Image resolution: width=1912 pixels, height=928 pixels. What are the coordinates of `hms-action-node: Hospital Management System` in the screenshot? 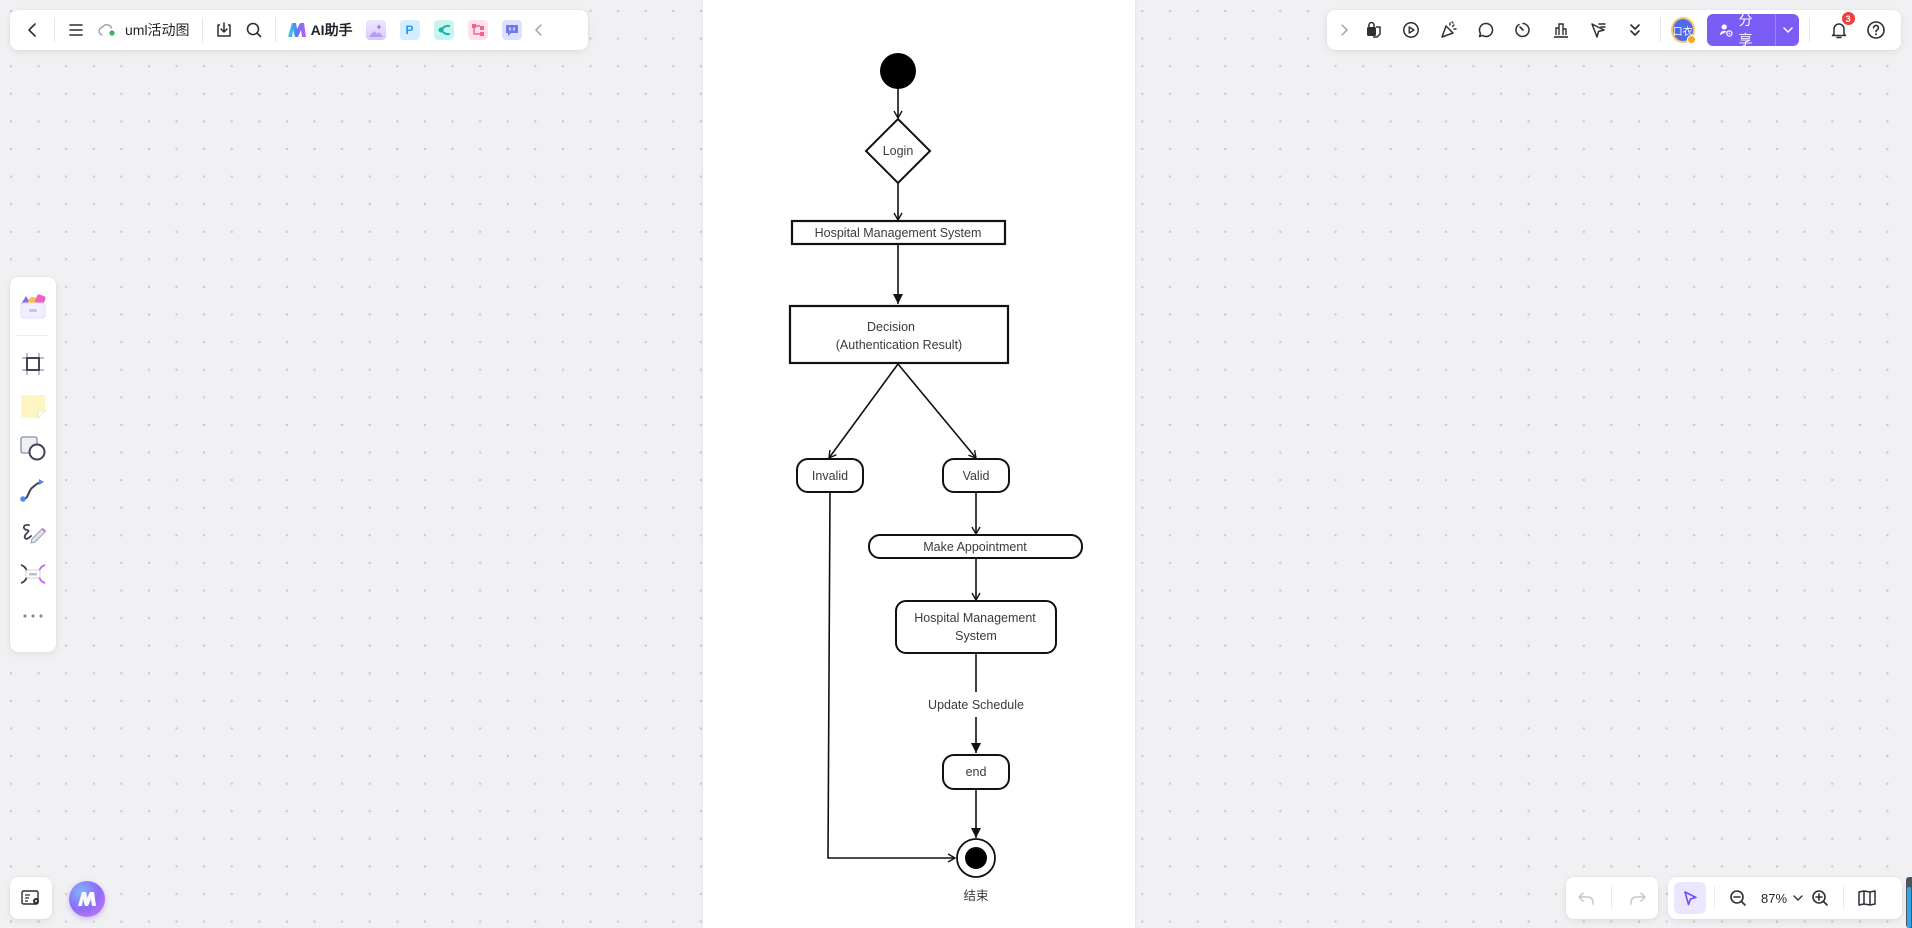 It's located at (898, 232).